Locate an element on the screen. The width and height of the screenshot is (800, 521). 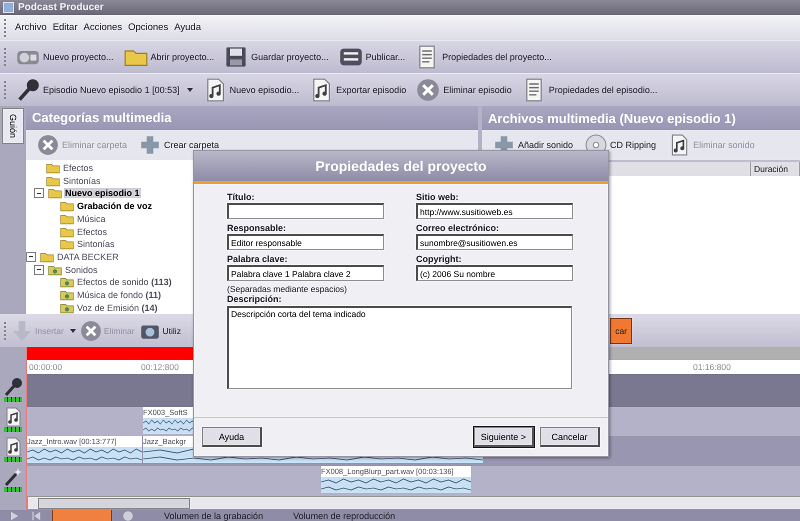
input-field: sunombre@susitiowen.es is located at coordinates (494, 242).